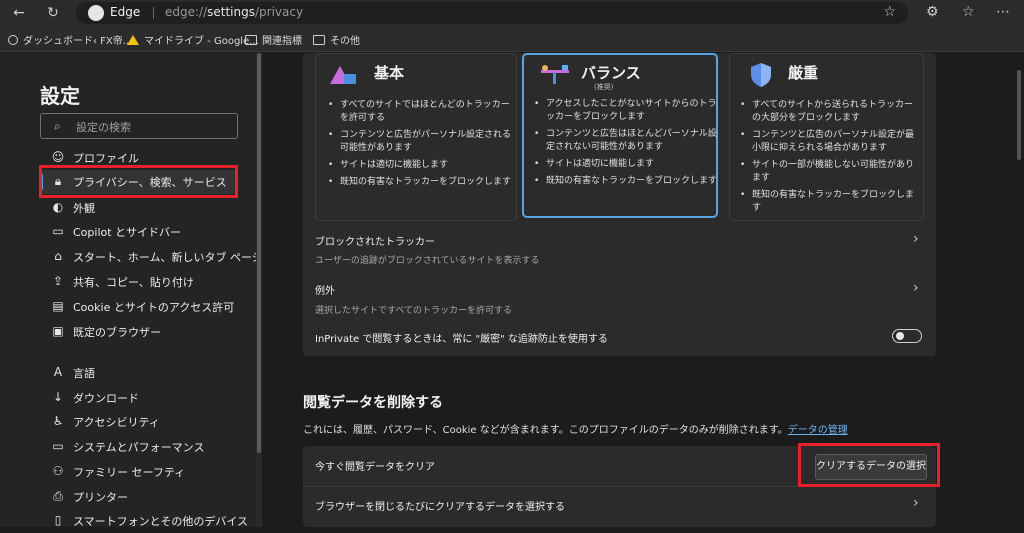 This screenshot has height=533, width=1024. Describe the element at coordinates (58, 471) in the screenshot. I see `family-icon: ⚇` at that location.